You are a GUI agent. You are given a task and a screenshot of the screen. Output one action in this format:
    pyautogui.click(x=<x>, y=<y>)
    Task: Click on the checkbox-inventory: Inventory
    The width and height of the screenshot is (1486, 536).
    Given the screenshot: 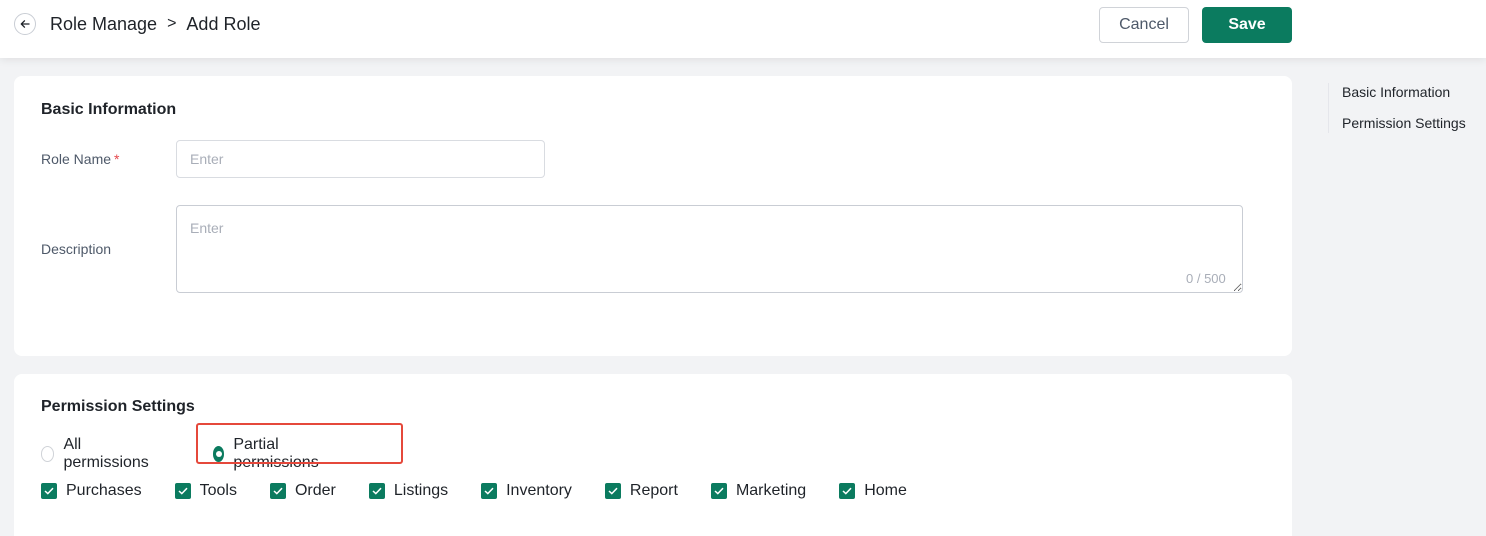 What is the action you would take?
    pyautogui.click(x=526, y=491)
    